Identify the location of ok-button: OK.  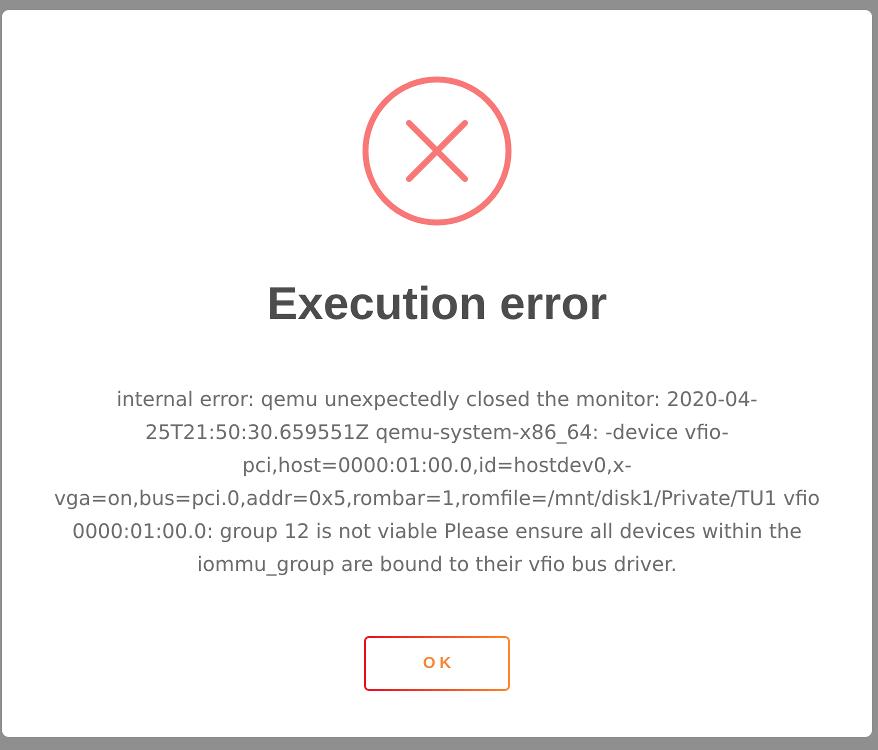
(437, 663).